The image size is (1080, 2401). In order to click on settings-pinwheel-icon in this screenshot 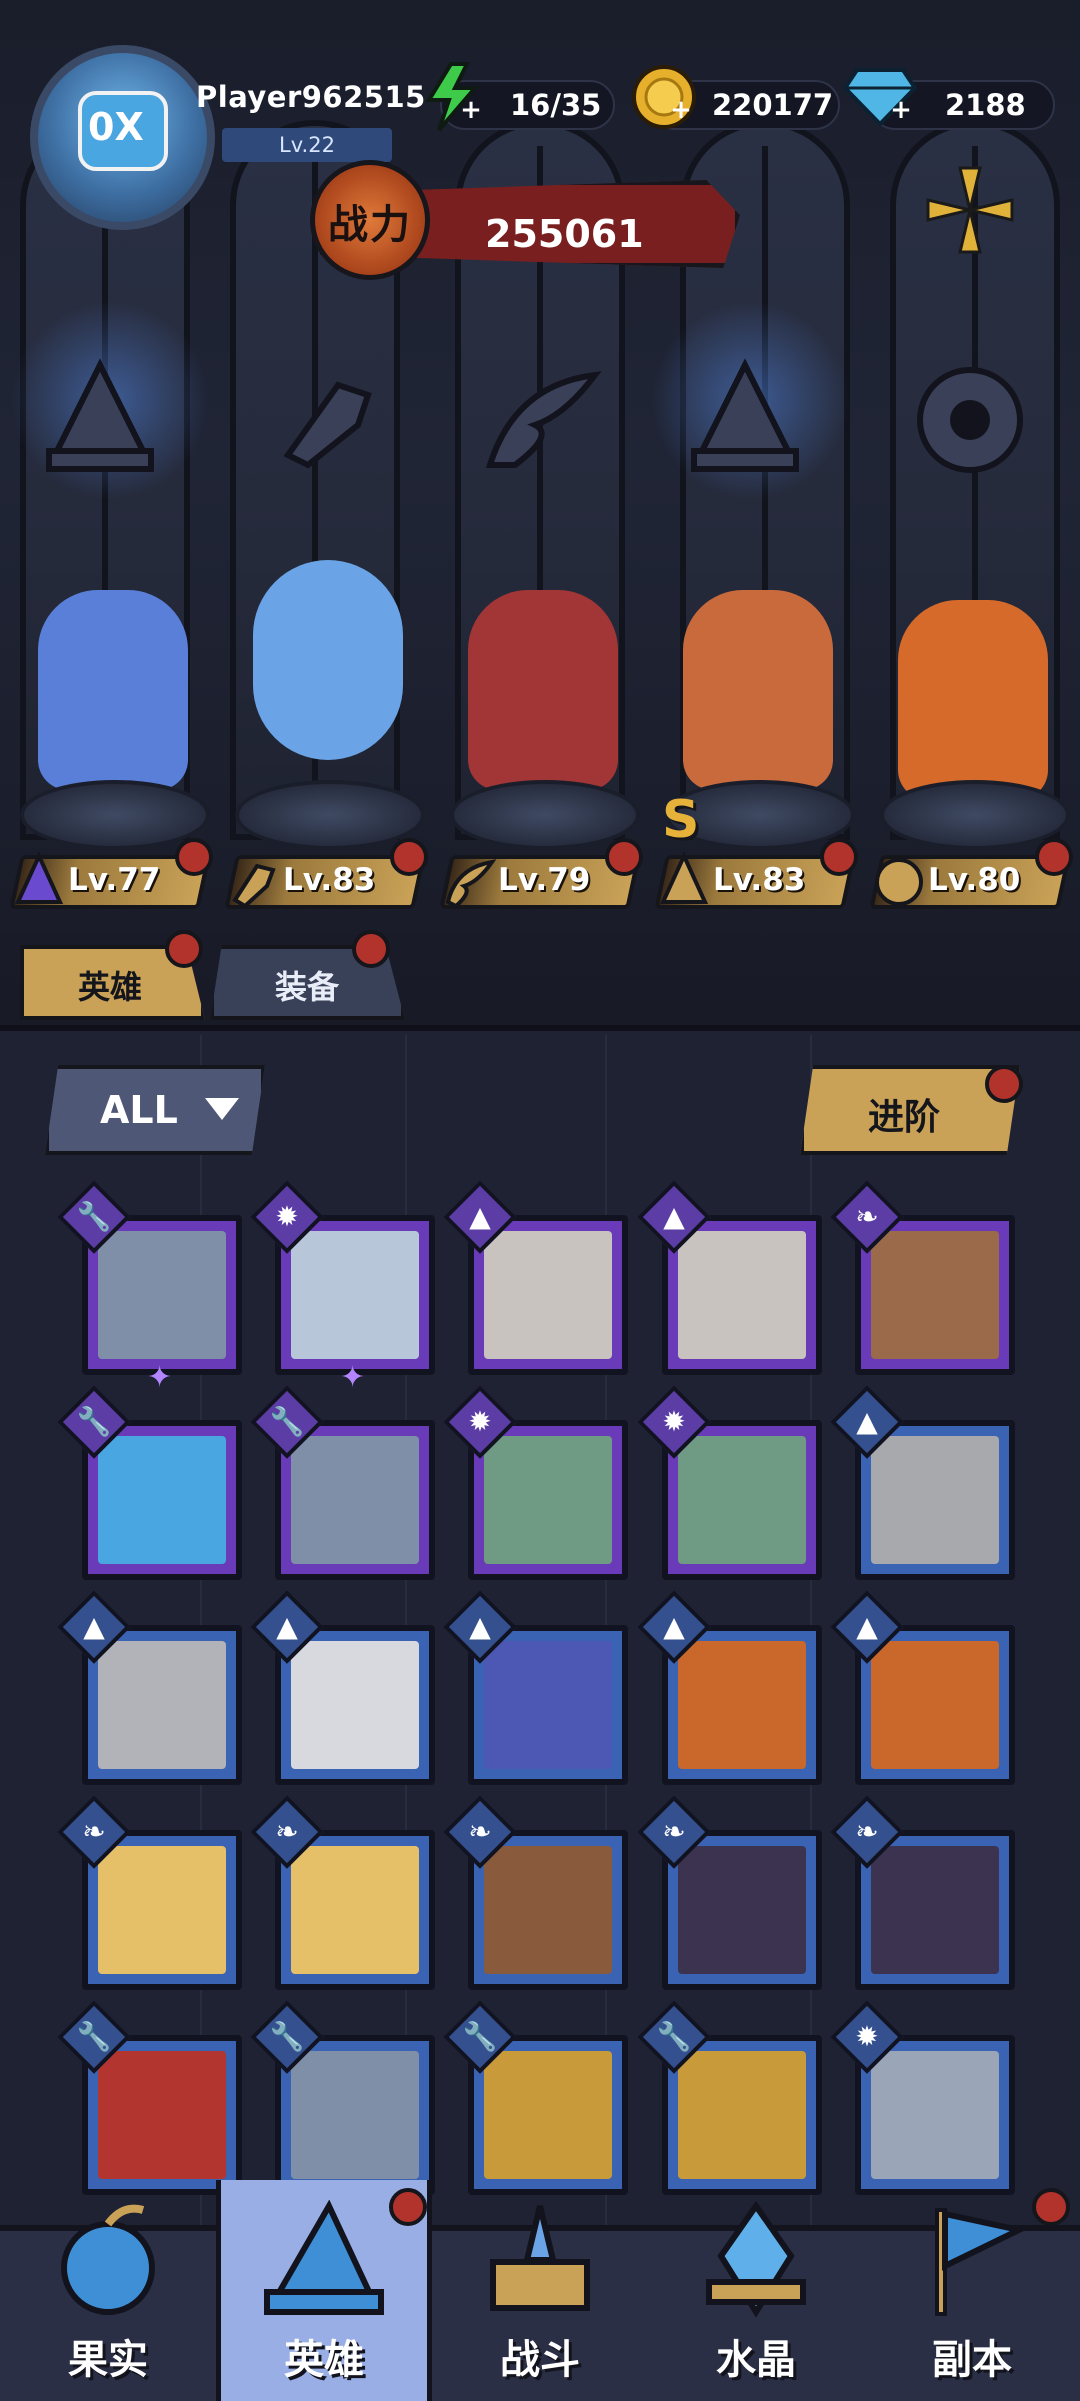, I will do `click(970, 210)`.